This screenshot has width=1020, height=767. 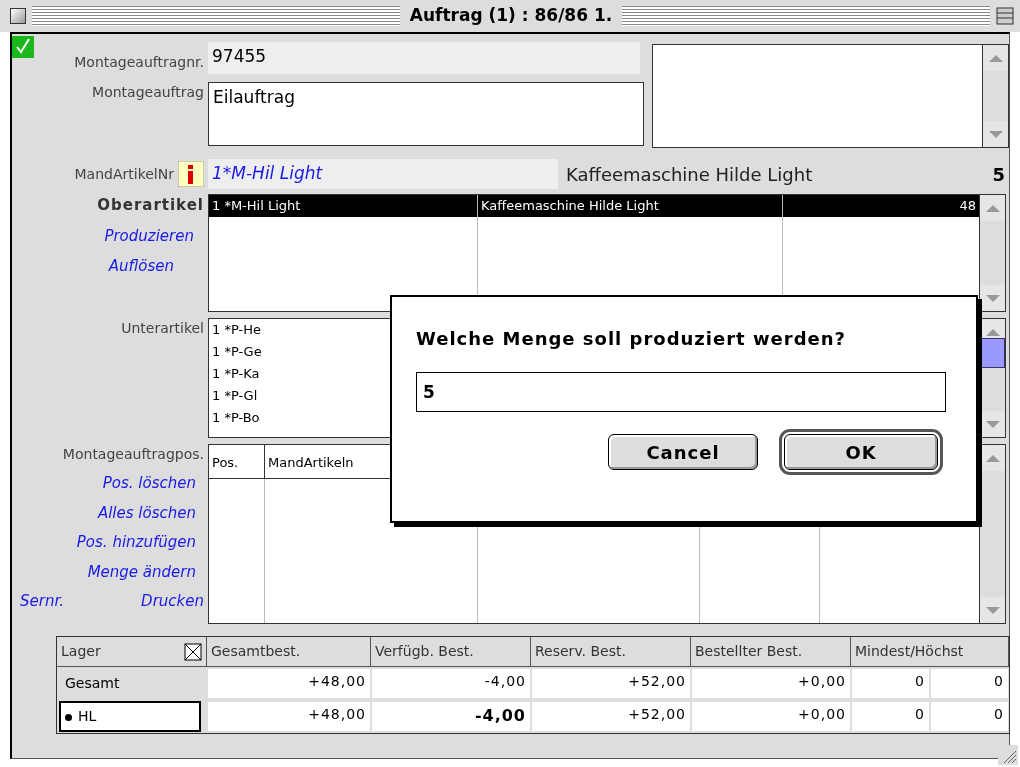 I want to click on warehouse-name: HL, so click(x=130, y=716).